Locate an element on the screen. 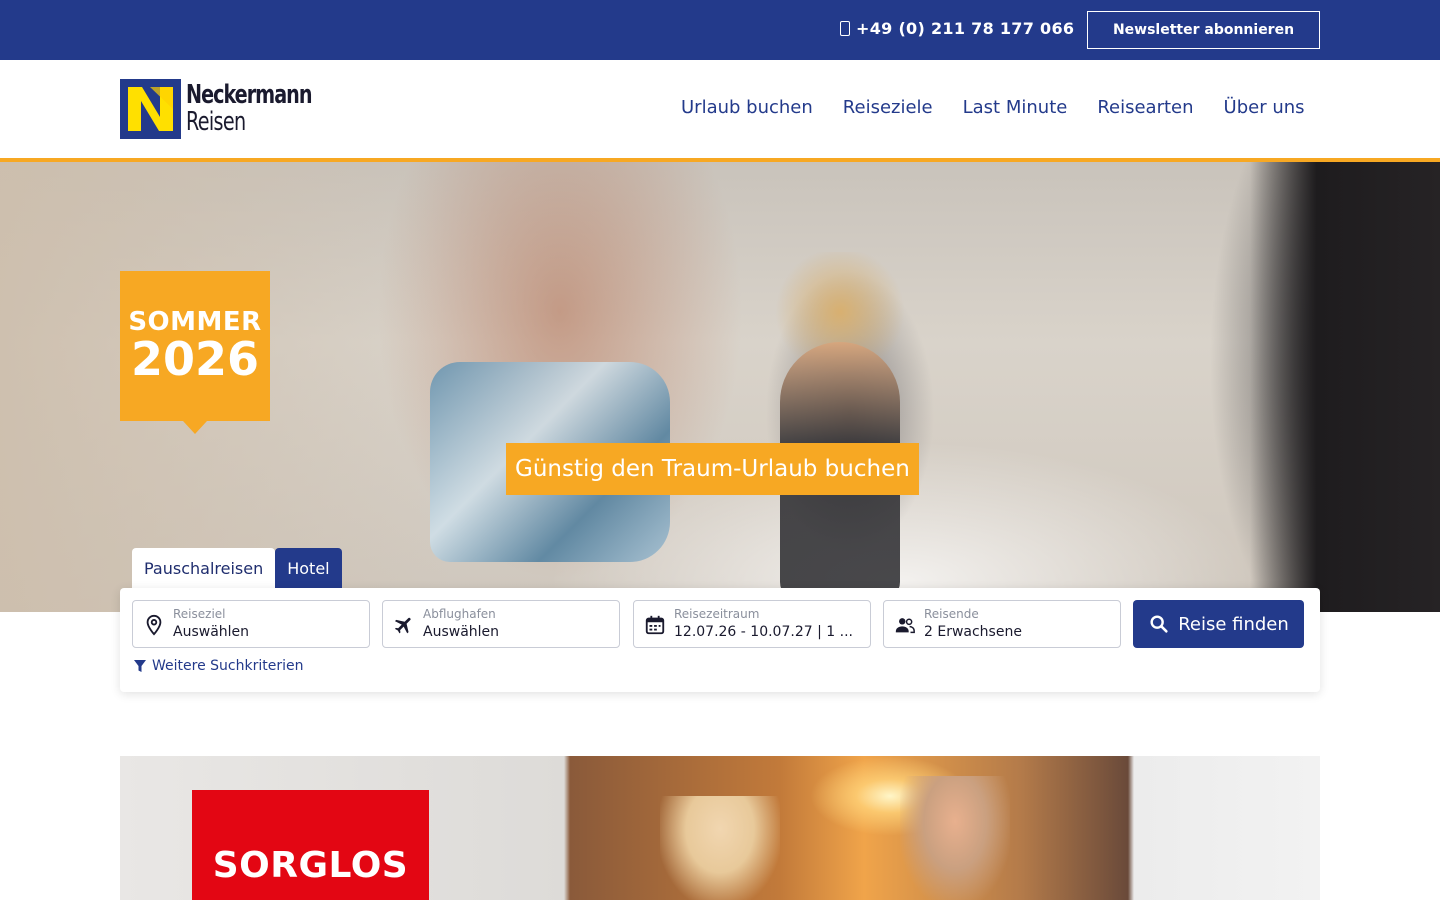 This screenshot has height=900, width=1440. logo: Neckermann Reisen is located at coordinates (229, 109).